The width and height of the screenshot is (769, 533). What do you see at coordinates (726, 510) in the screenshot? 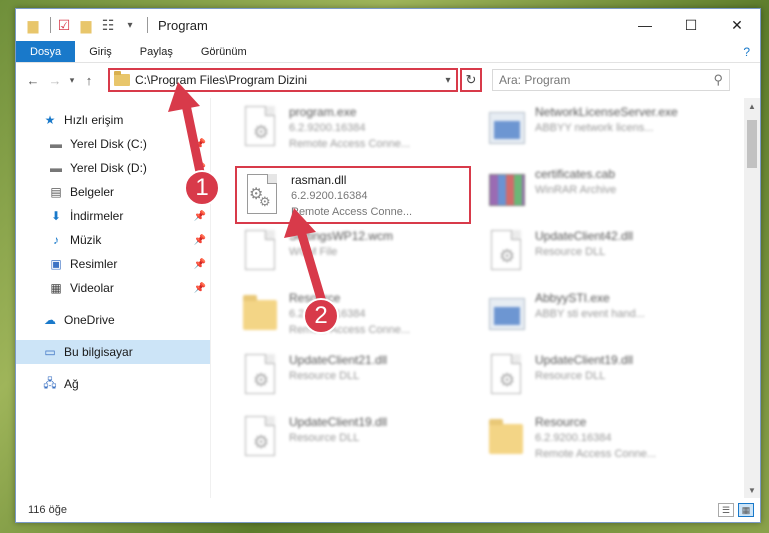
I see `details-view-icon: ☰` at bounding box center [726, 510].